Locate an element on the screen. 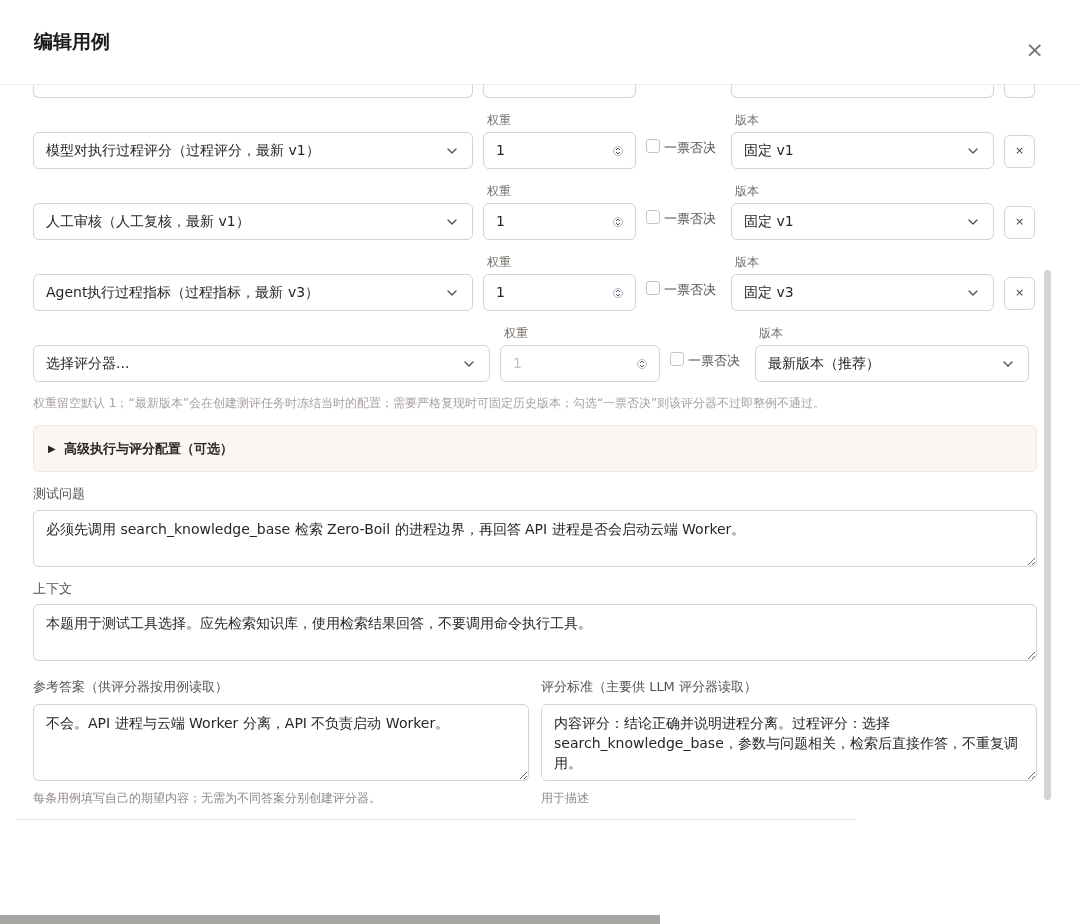  close-button: × is located at coordinates (1034, 50).